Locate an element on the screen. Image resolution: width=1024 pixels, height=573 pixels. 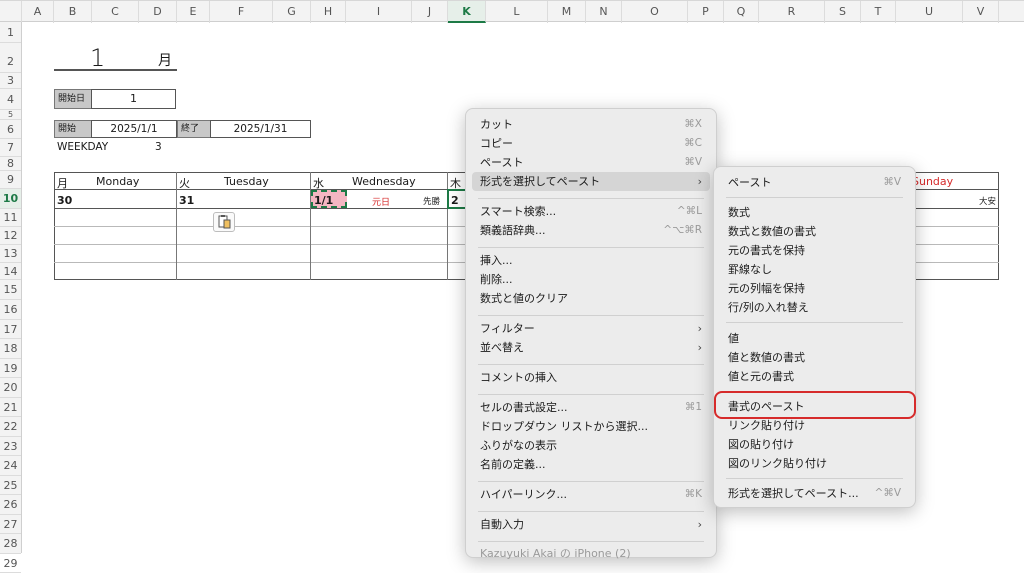
row-header-25: 25 is located at coordinates (10, 485).